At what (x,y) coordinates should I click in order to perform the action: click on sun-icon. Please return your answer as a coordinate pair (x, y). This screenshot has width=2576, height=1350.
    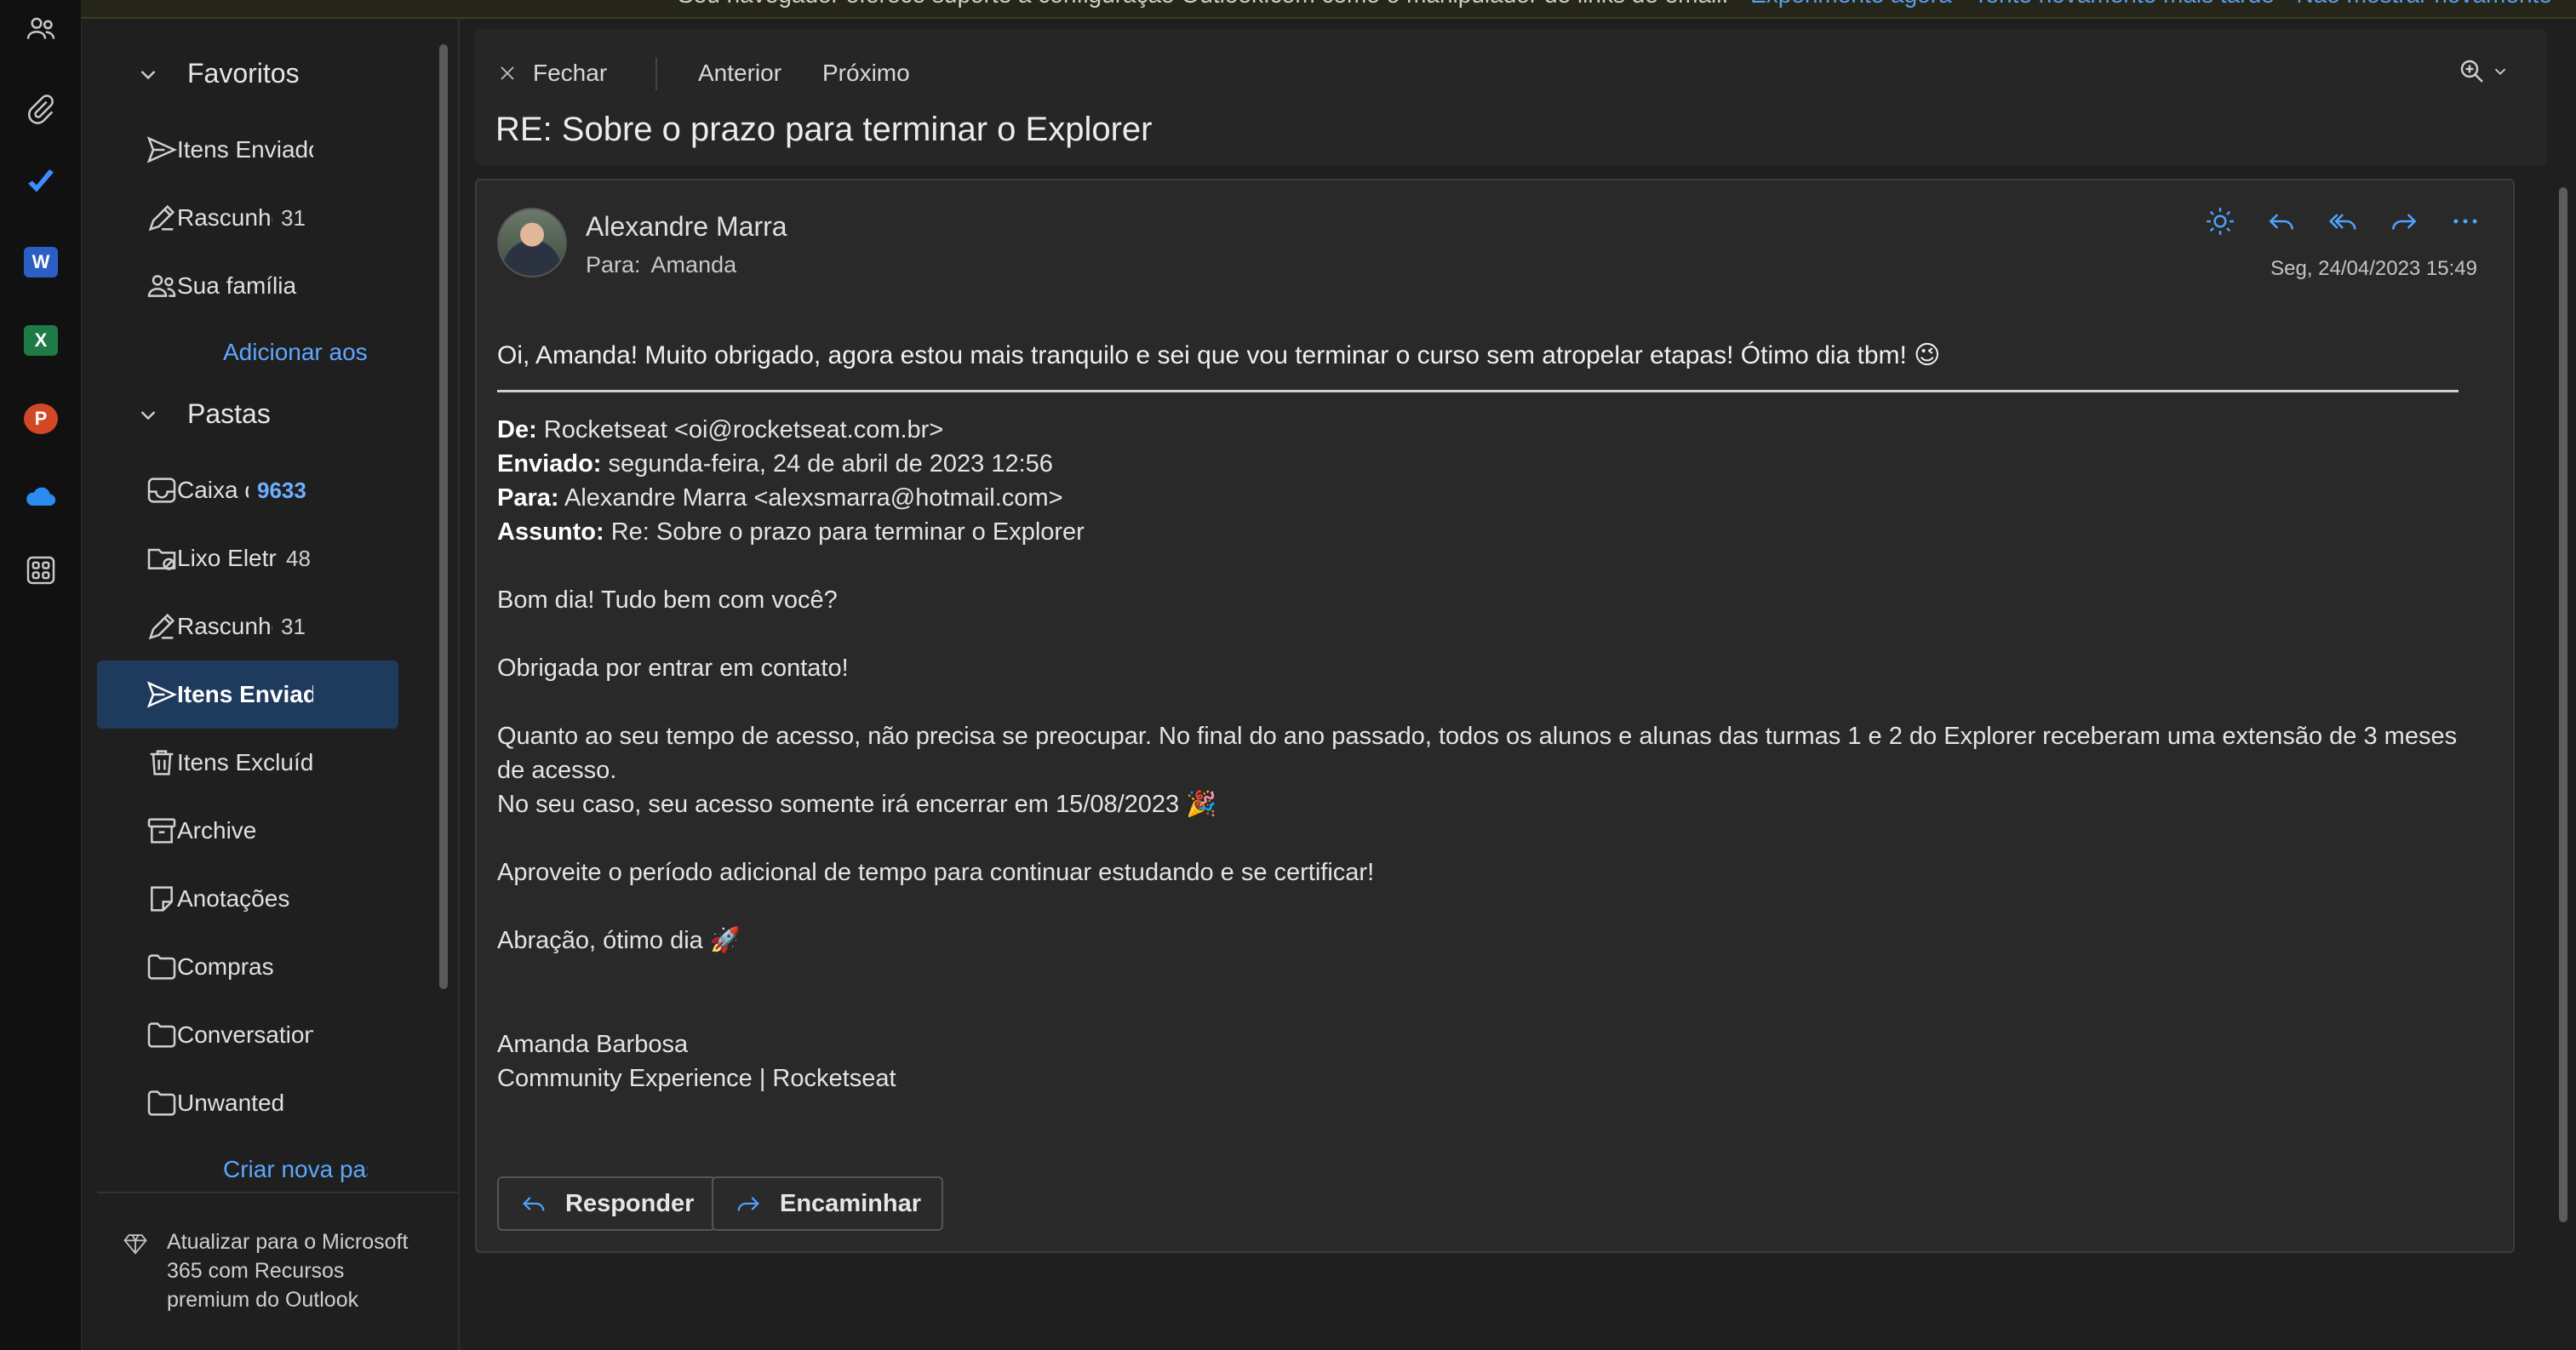
    Looking at the image, I should click on (2220, 221).